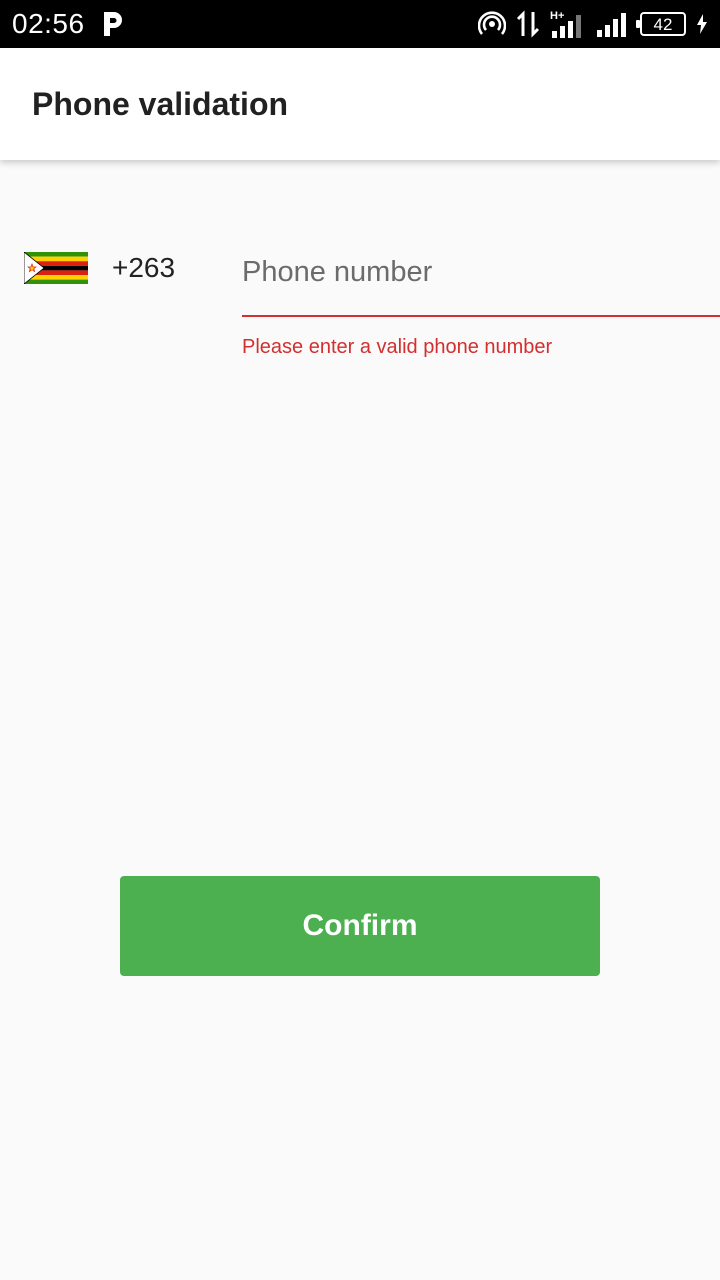 The height and width of the screenshot is (1280, 720). I want to click on confirm-button: Confirm, so click(360, 926).